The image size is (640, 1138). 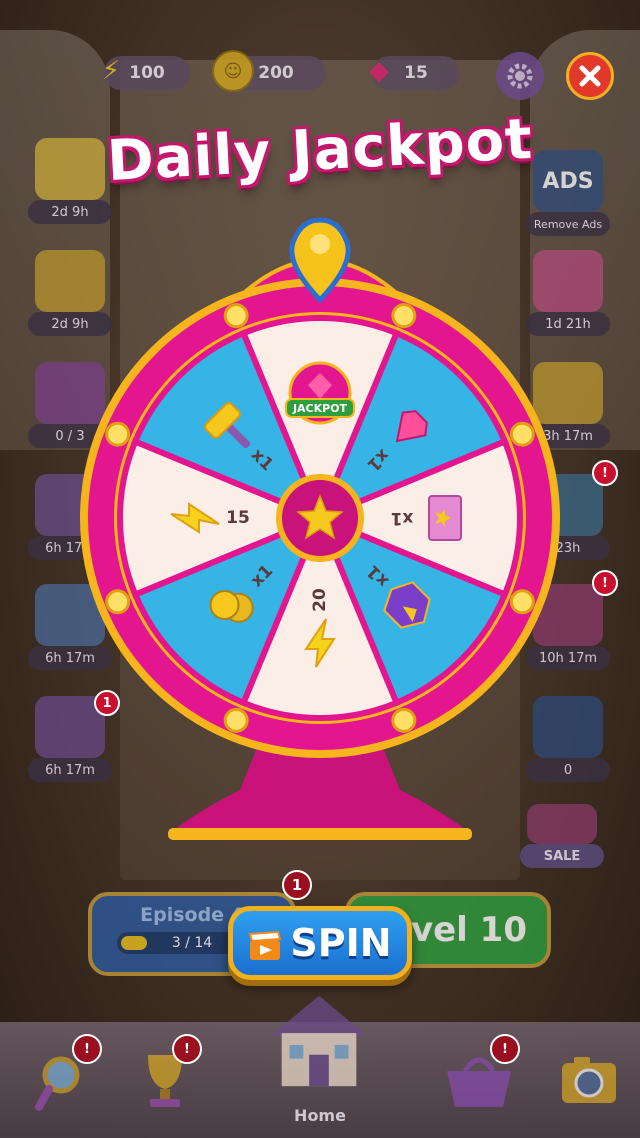 What do you see at coordinates (297, 885) in the screenshot?
I see `episode-badge: 1` at bounding box center [297, 885].